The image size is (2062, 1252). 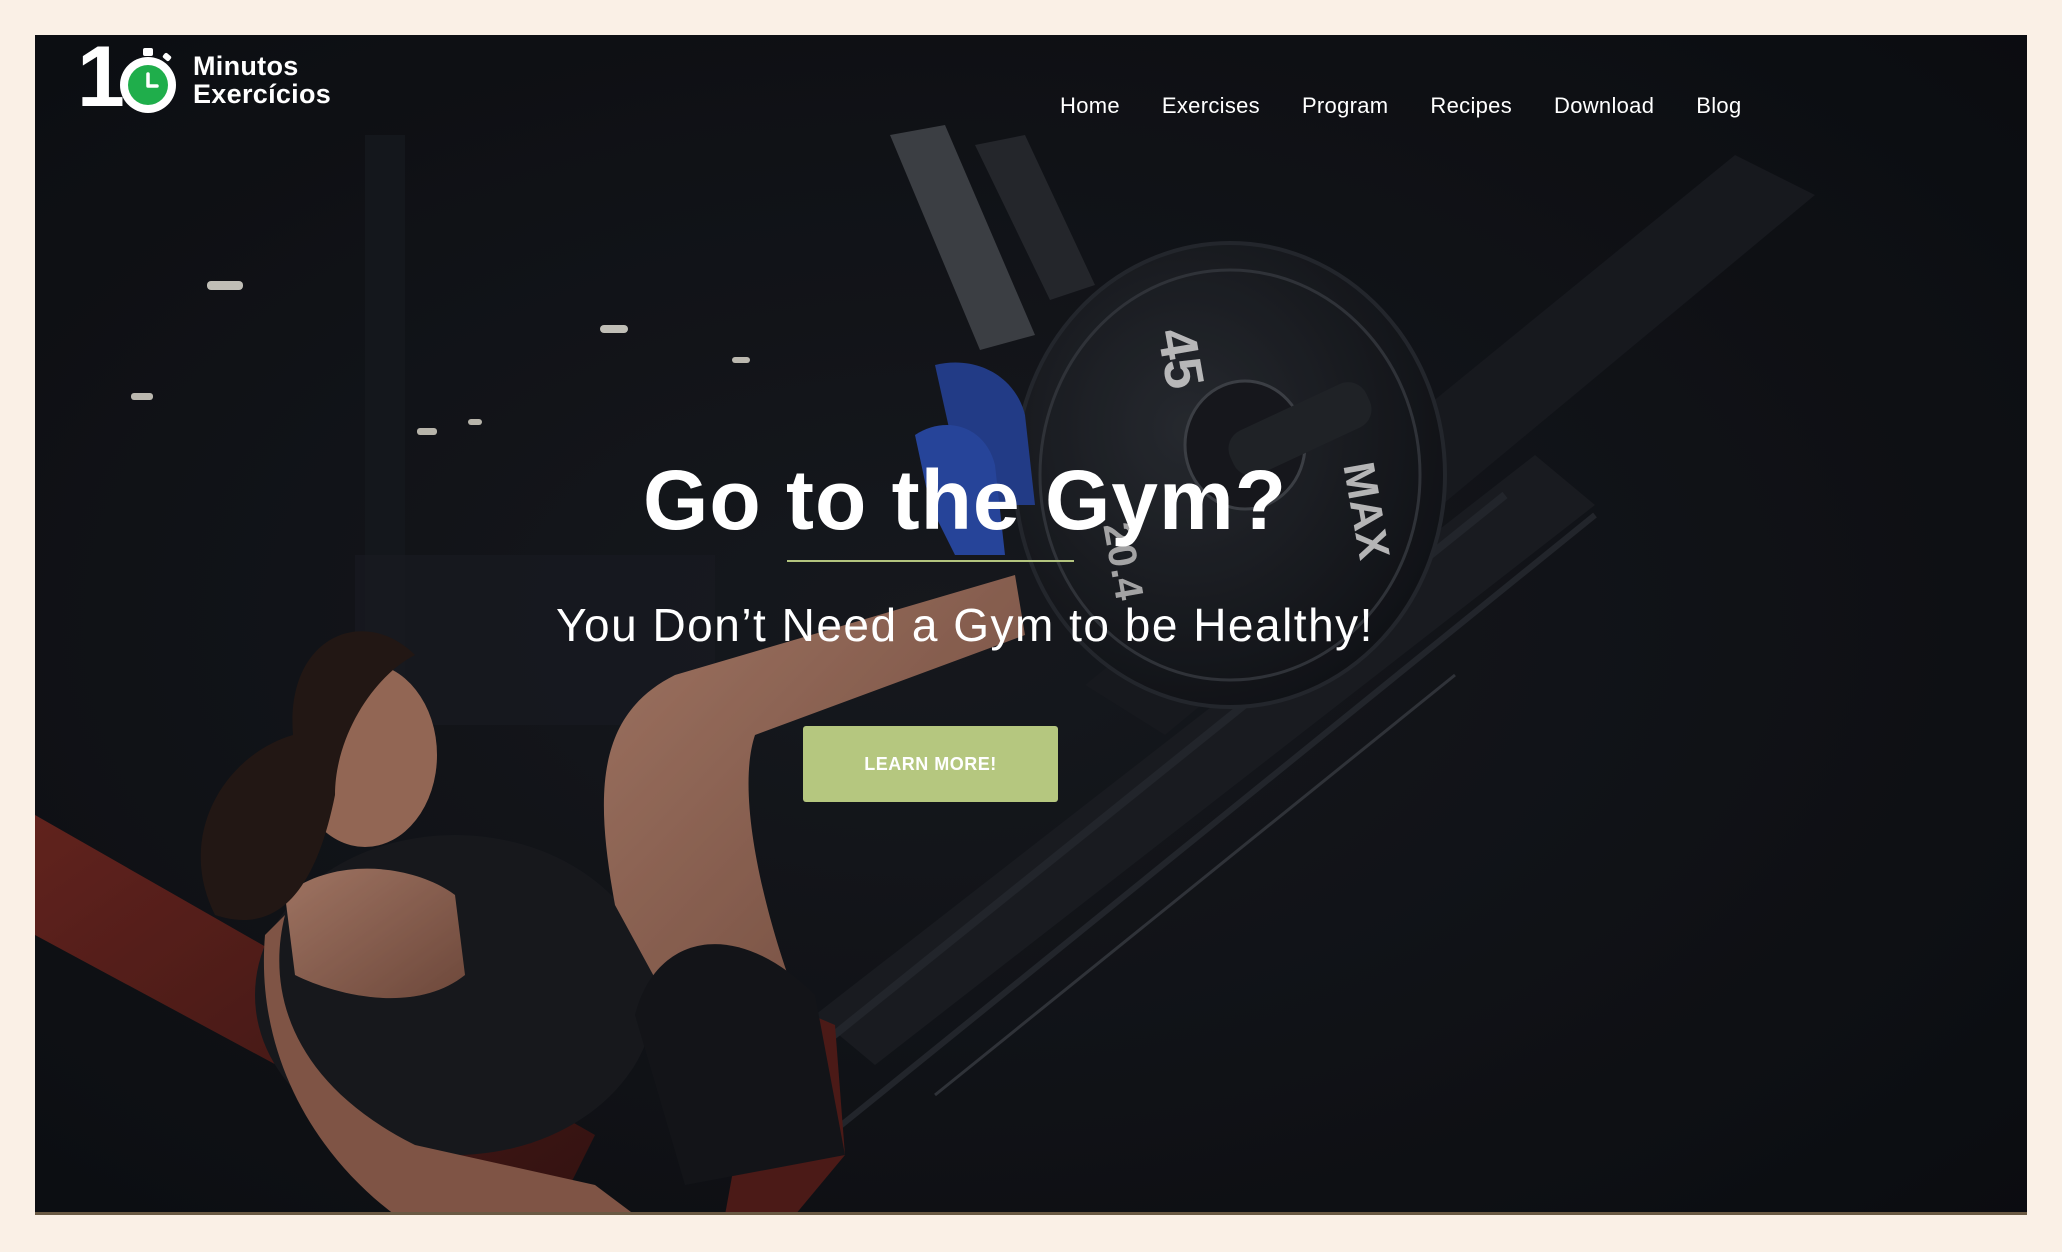 I want to click on nav-item-recipes: Recipes, so click(x=1471, y=106).